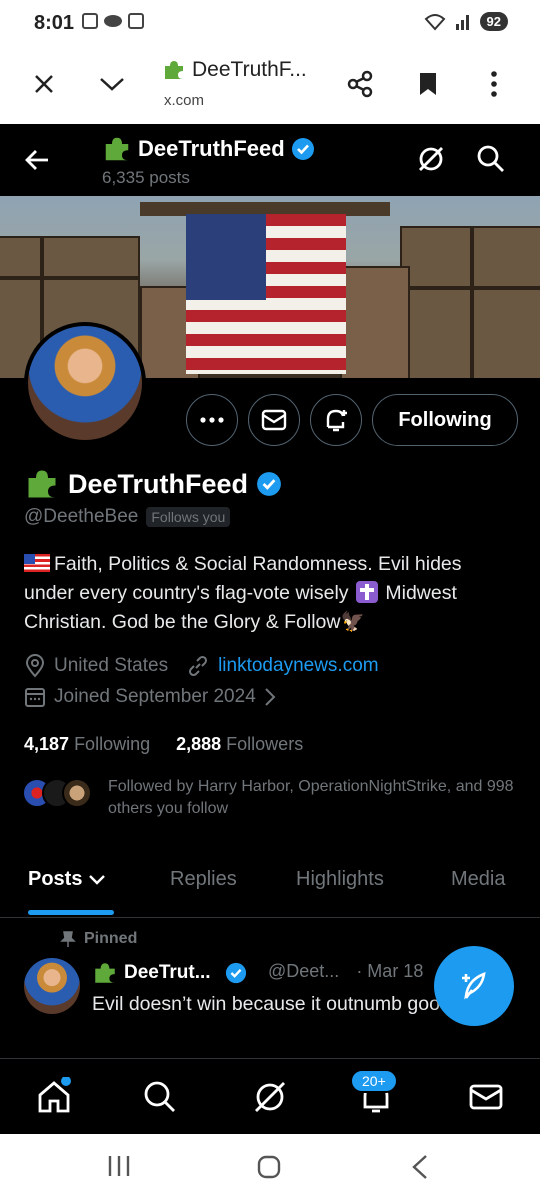 The width and height of the screenshot is (540, 1200). I want to click on back-button, so click(38, 160).